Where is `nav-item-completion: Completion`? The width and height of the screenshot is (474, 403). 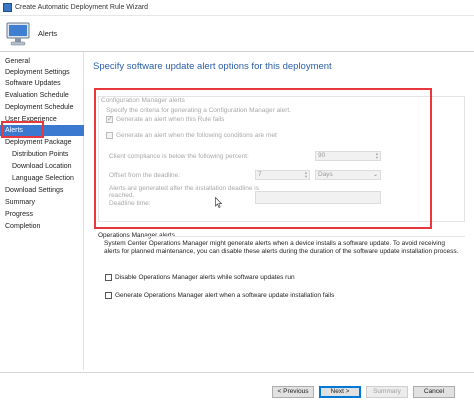
nav-item-completion: Completion is located at coordinates (42, 226).